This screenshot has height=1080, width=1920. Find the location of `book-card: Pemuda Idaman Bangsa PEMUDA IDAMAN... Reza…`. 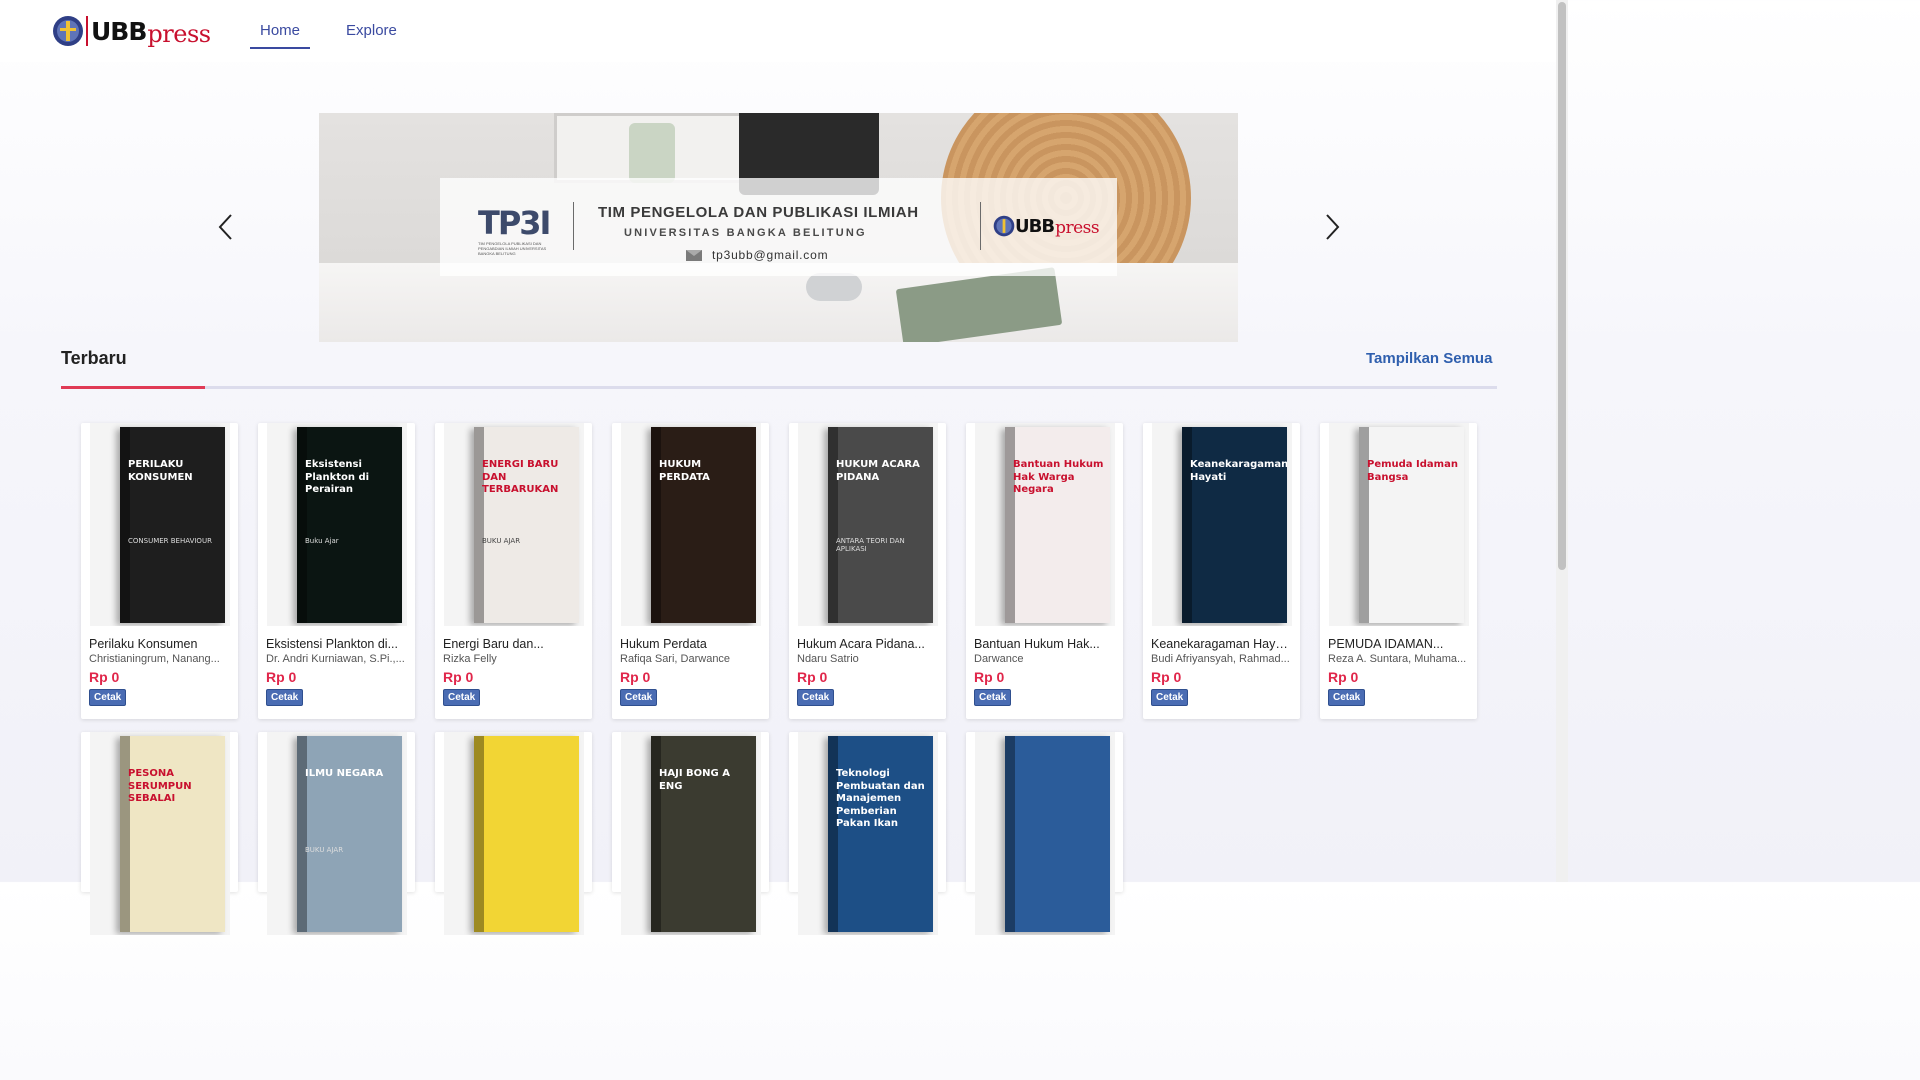

book-card: Pemuda Idaman Bangsa PEMUDA IDAMAN... Reza… is located at coordinates (1398, 571).